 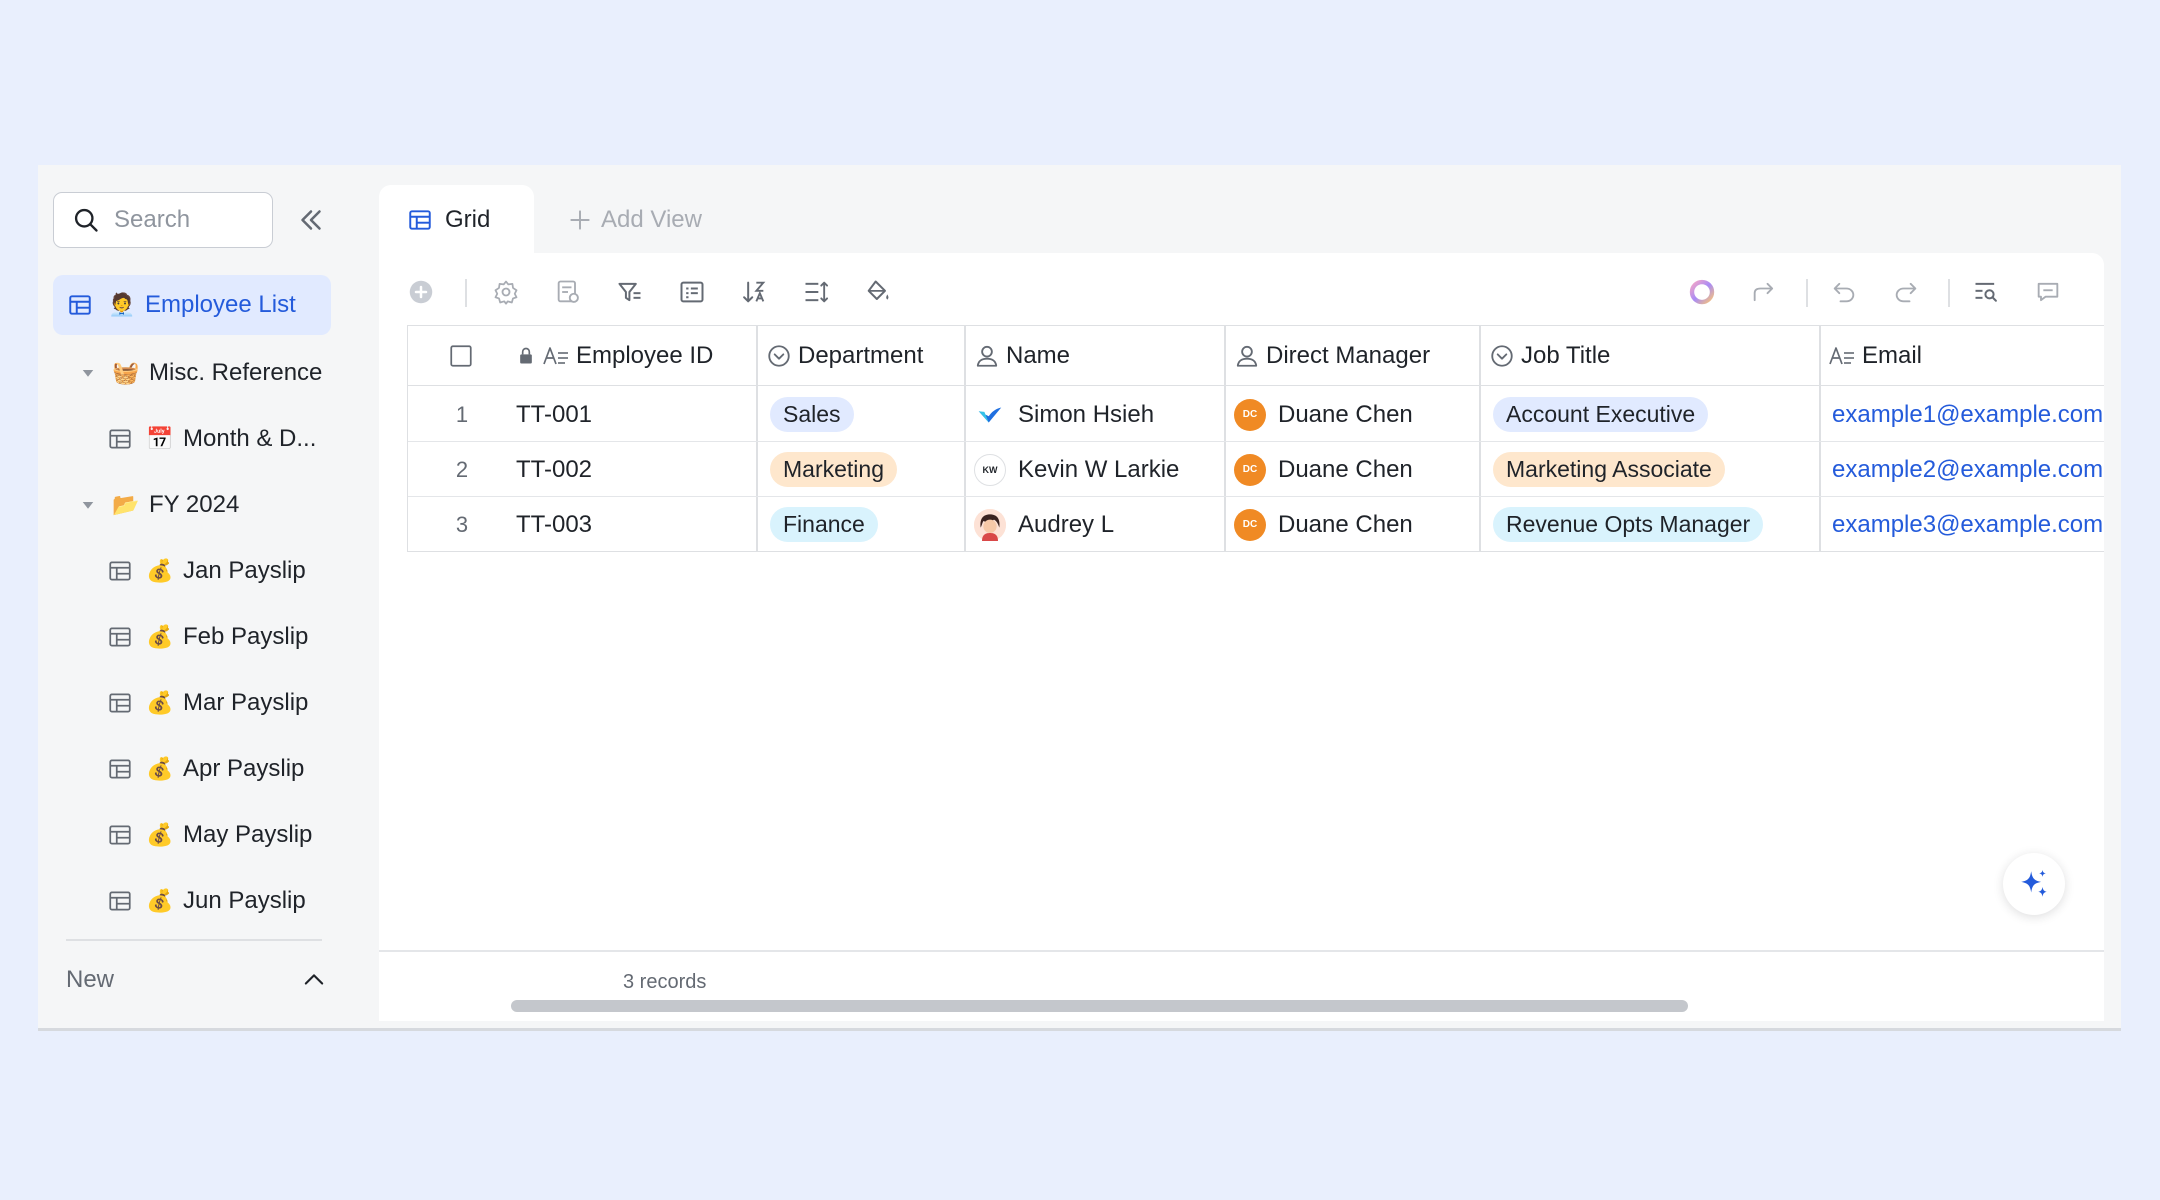 I want to click on job-title-cell: Revenue Opts Manager, so click(x=1628, y=524).